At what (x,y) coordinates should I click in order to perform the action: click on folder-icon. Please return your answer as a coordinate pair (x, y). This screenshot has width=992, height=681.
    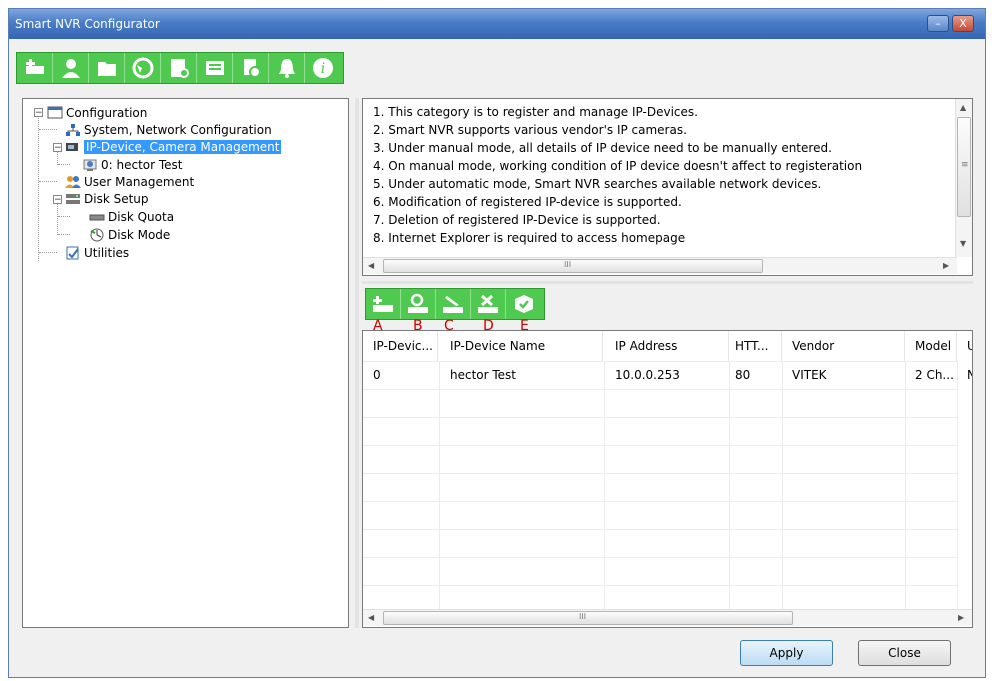
    Looking at the image, I should click on (106, 69).